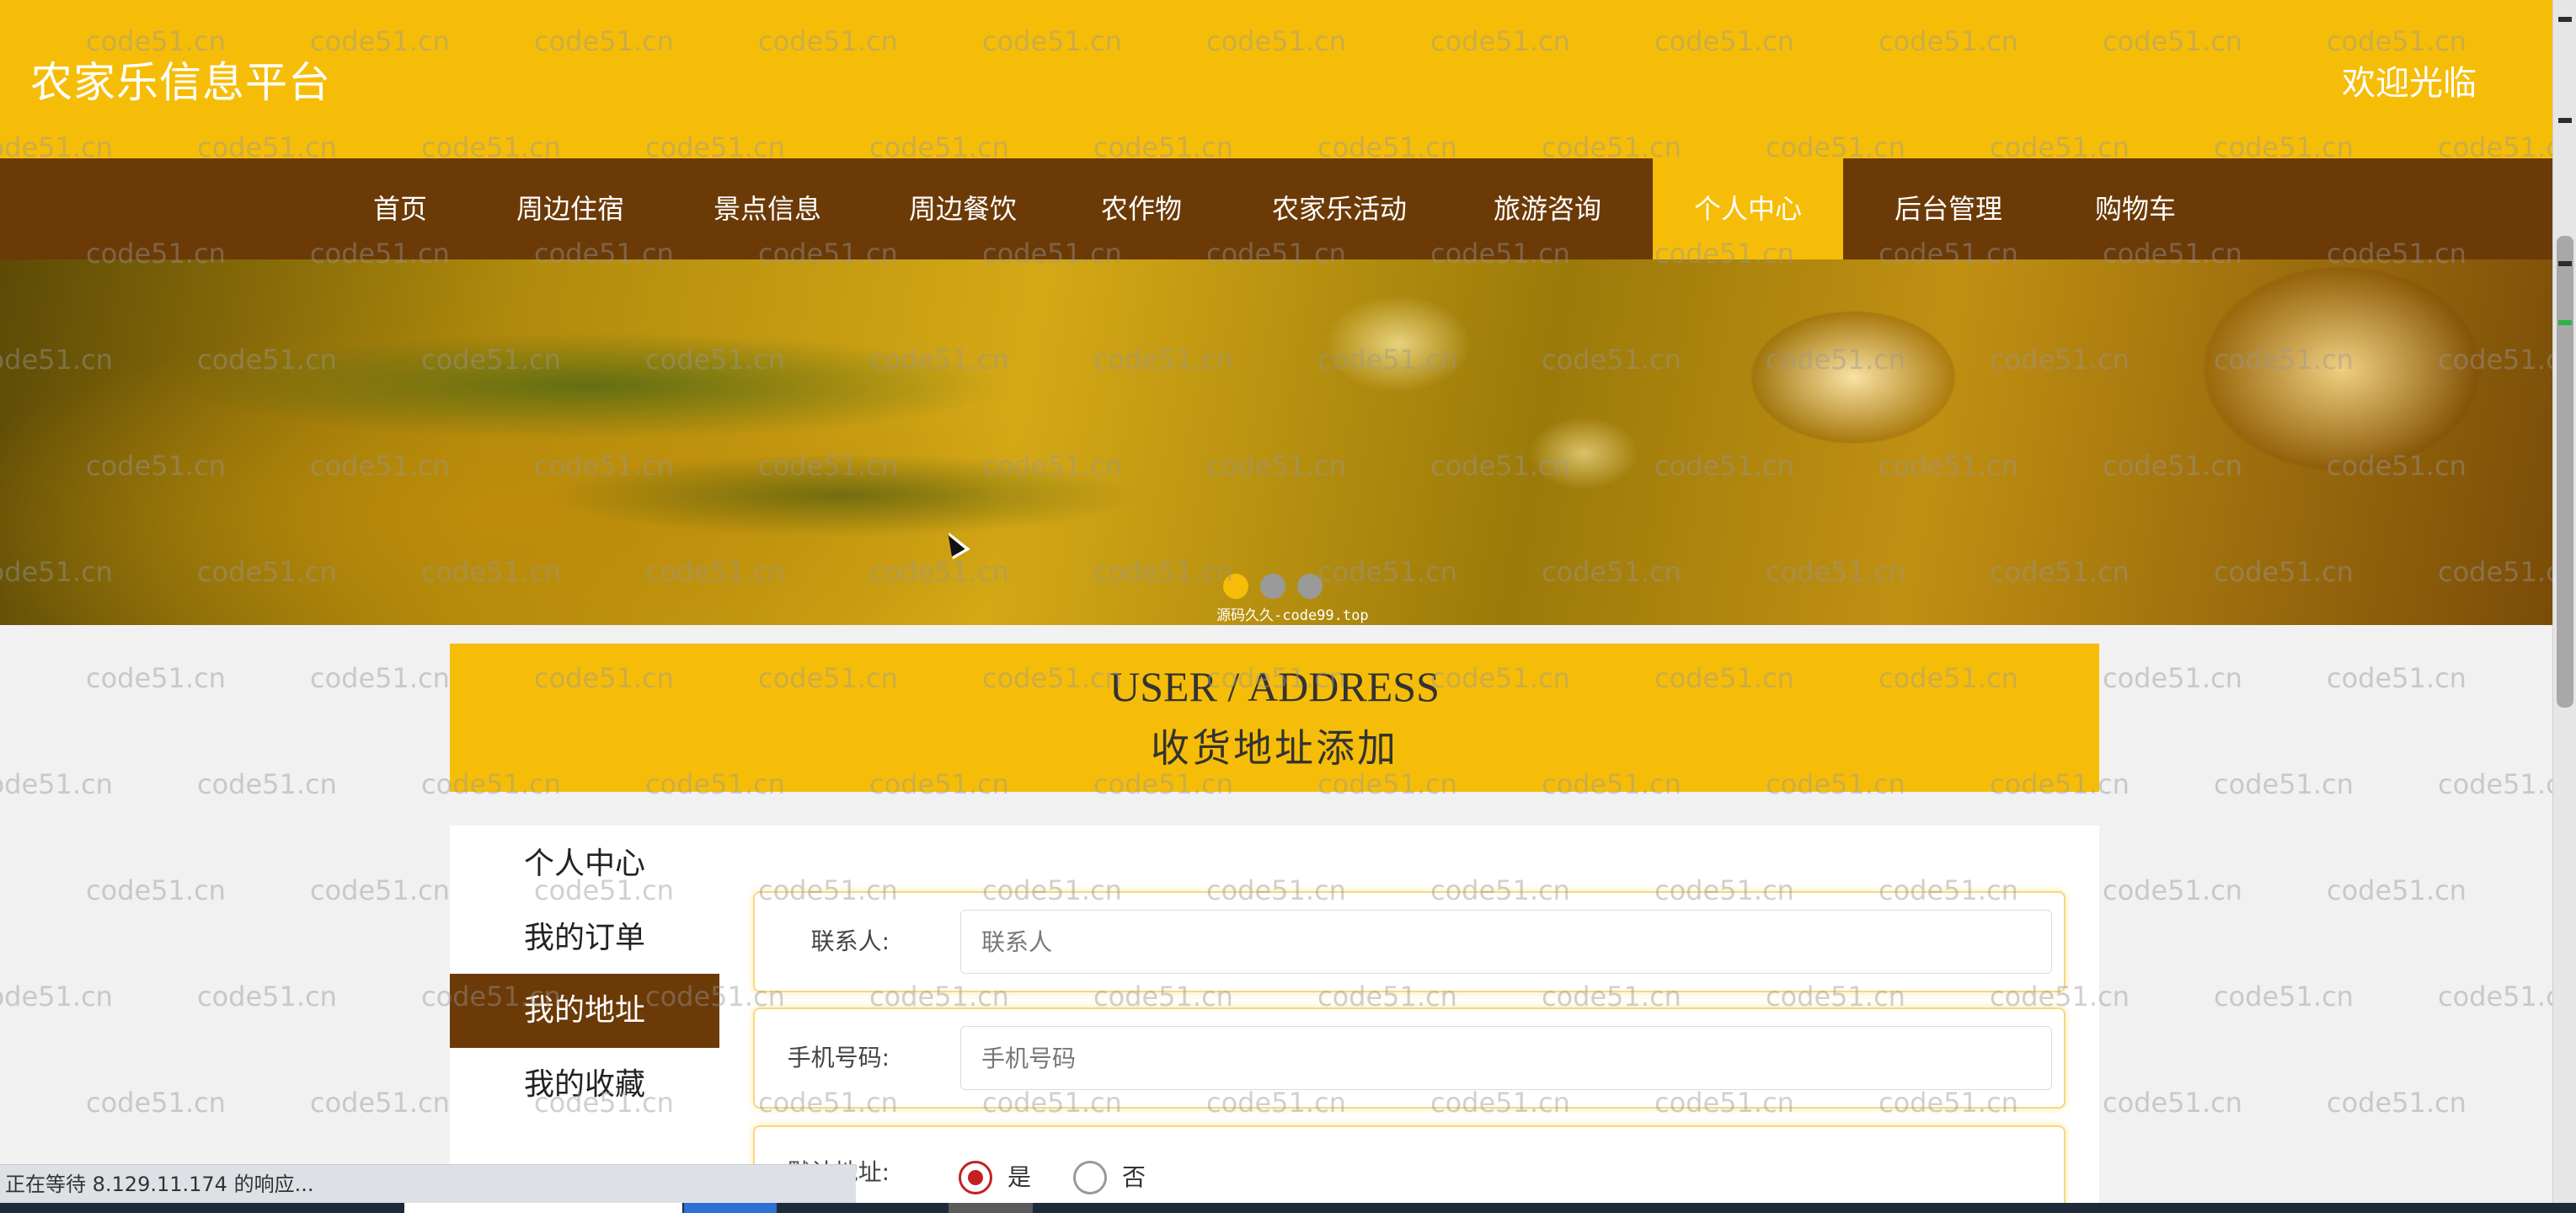 This screenshot has height=1213, width=2576. What do you see at coordinates (1339, 208) in the screenshot?
I see `nav-item-activities: 农家乐活动` at bounding box center [1339, 208].